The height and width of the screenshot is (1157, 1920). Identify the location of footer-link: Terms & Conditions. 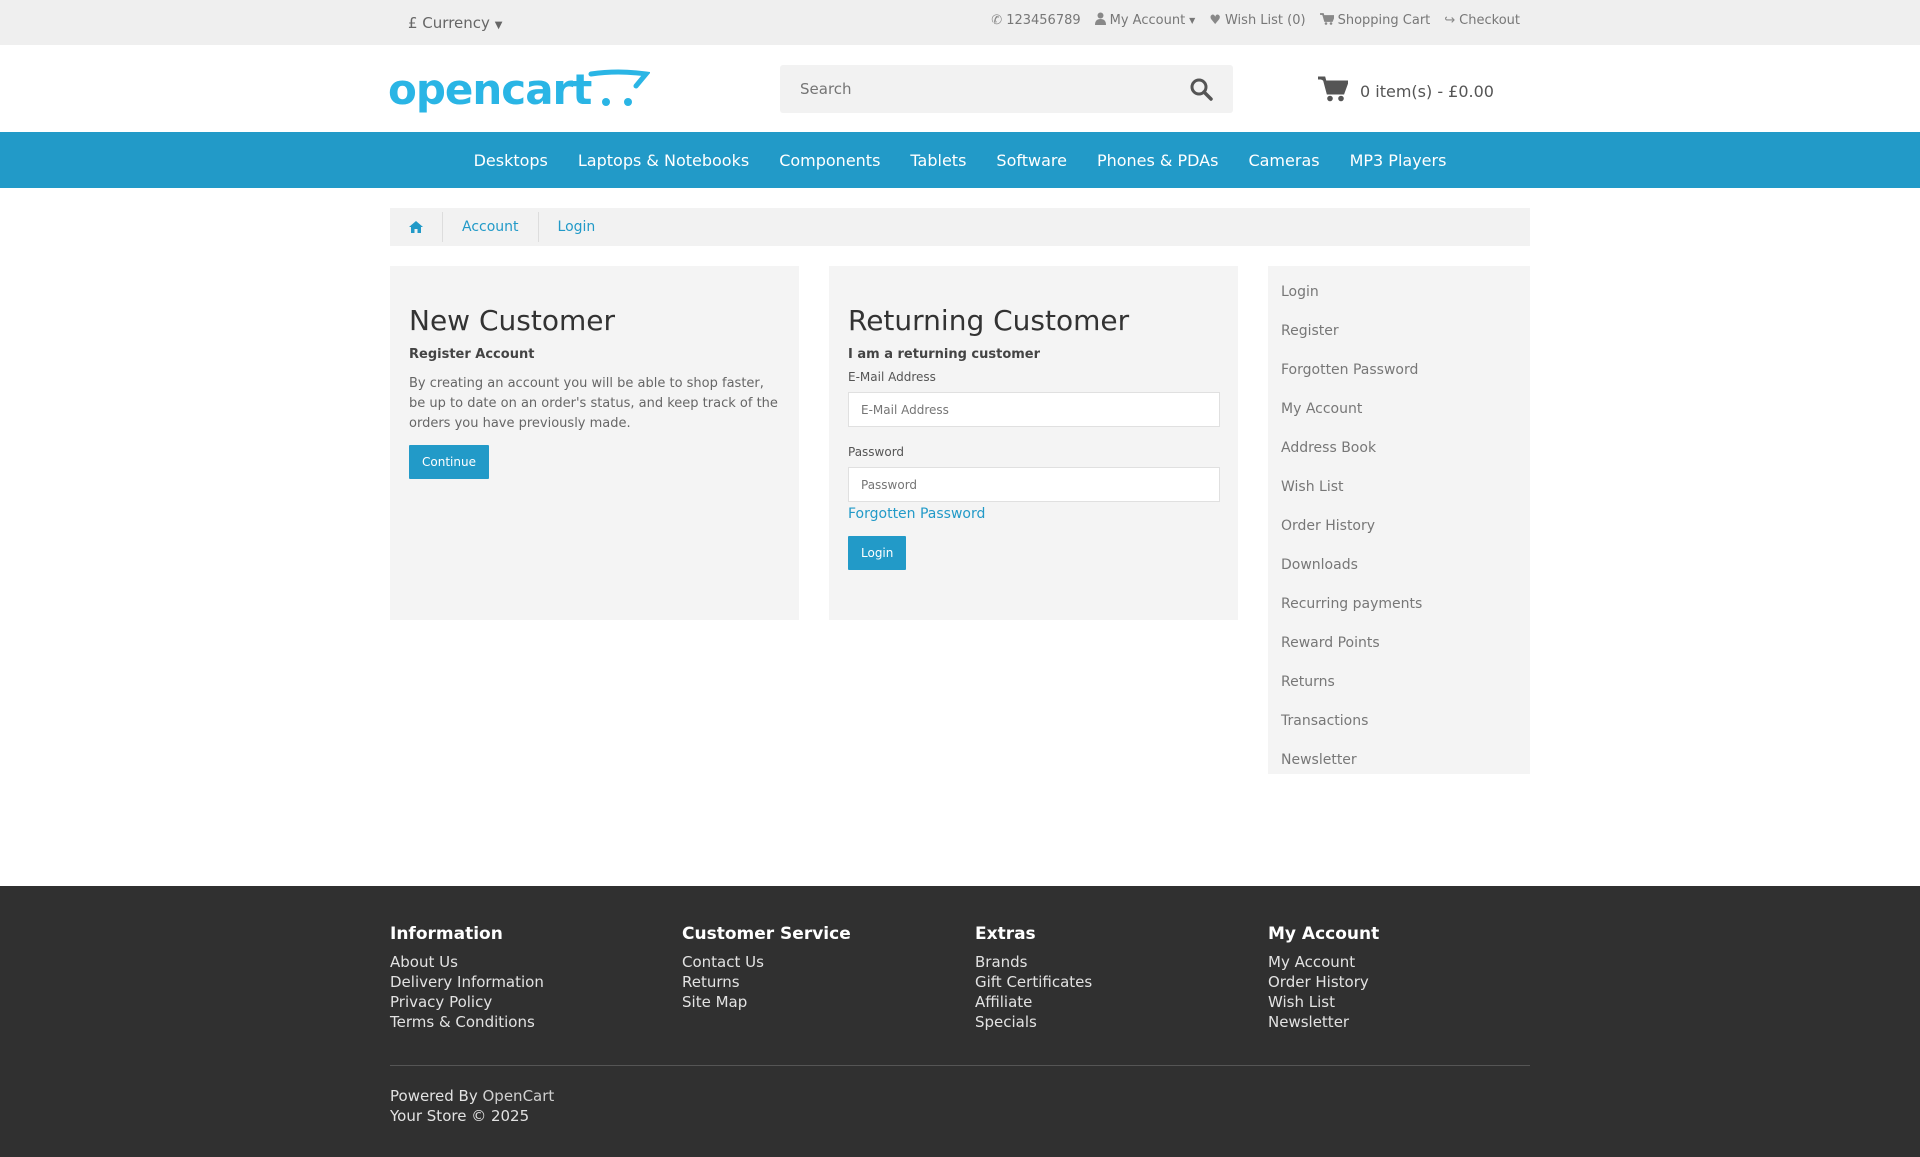
(520, 1022).